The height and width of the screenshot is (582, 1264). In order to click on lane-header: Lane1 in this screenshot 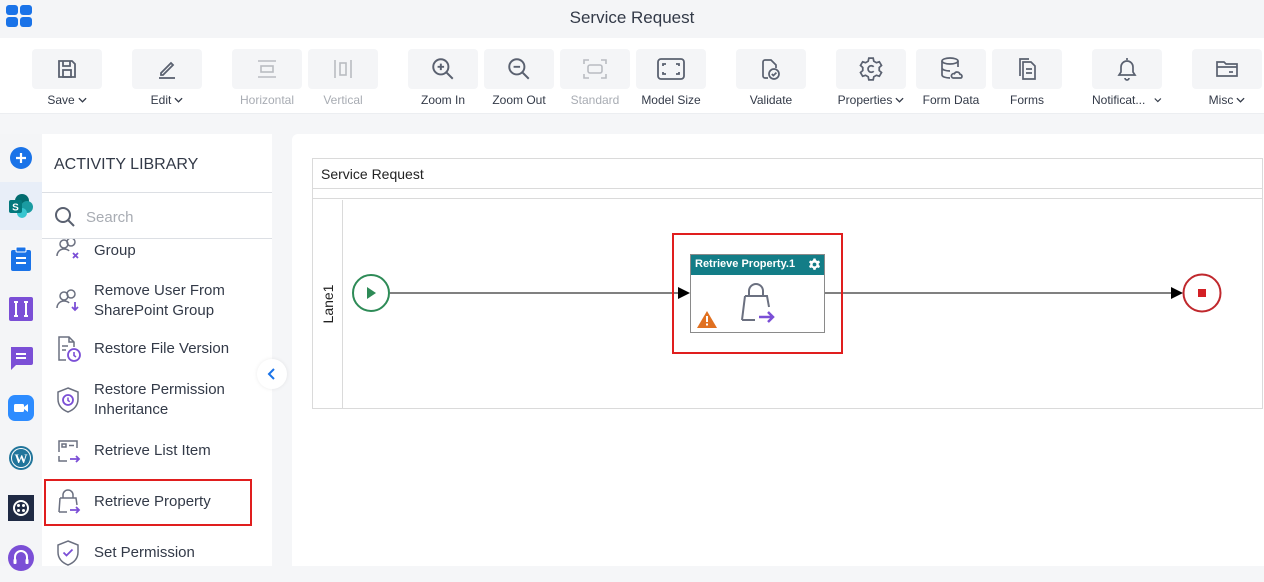, I will do `click(328, 304)`.